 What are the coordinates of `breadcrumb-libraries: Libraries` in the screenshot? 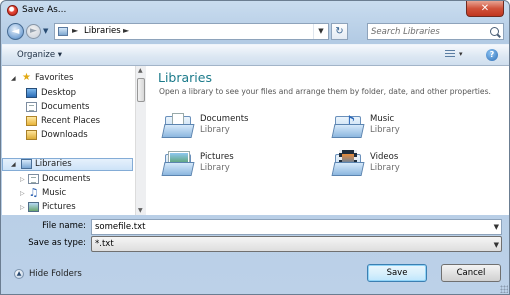 It's located at (102, 31).